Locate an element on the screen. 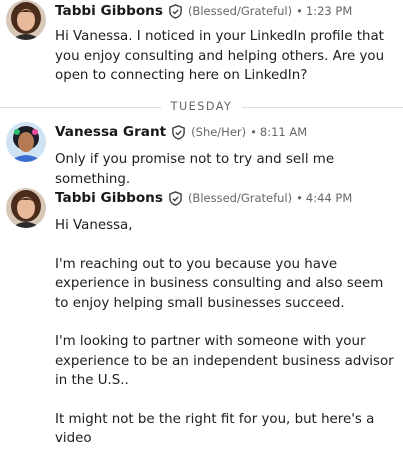 Image resolution: width=403 pixels, height=449 pixels. sender-name: Vanessa Grant is located at coordinates (110, 132).